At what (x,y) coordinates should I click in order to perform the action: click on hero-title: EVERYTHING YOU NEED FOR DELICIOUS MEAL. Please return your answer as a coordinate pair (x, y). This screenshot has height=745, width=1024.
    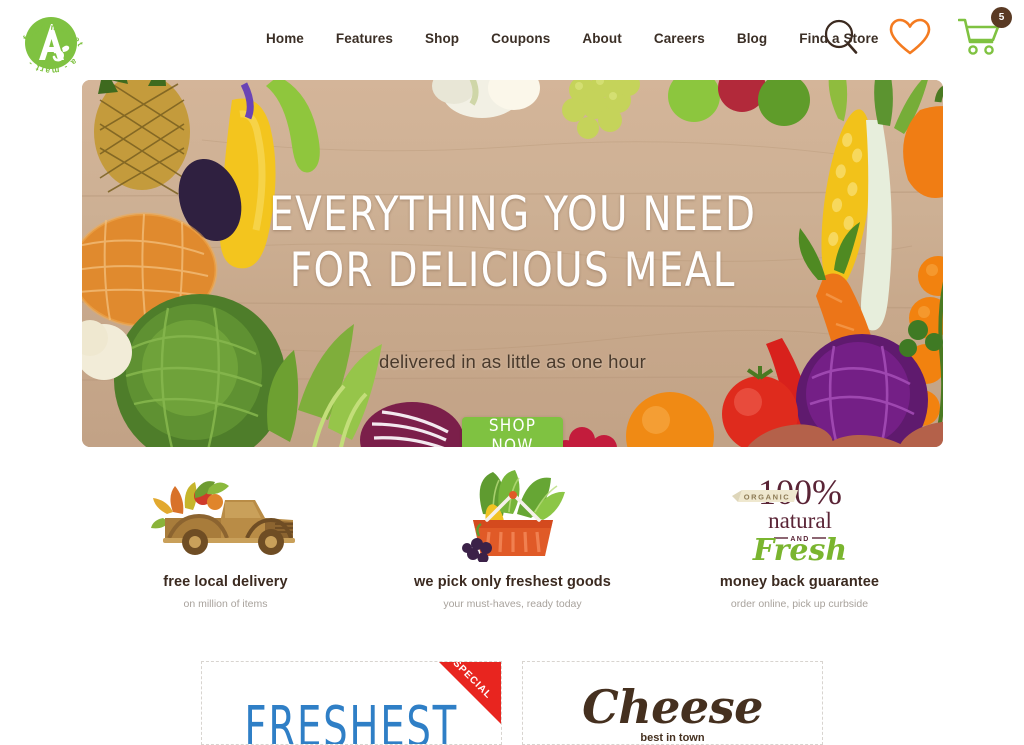
    Looking at the image, I should click on (512, 243).